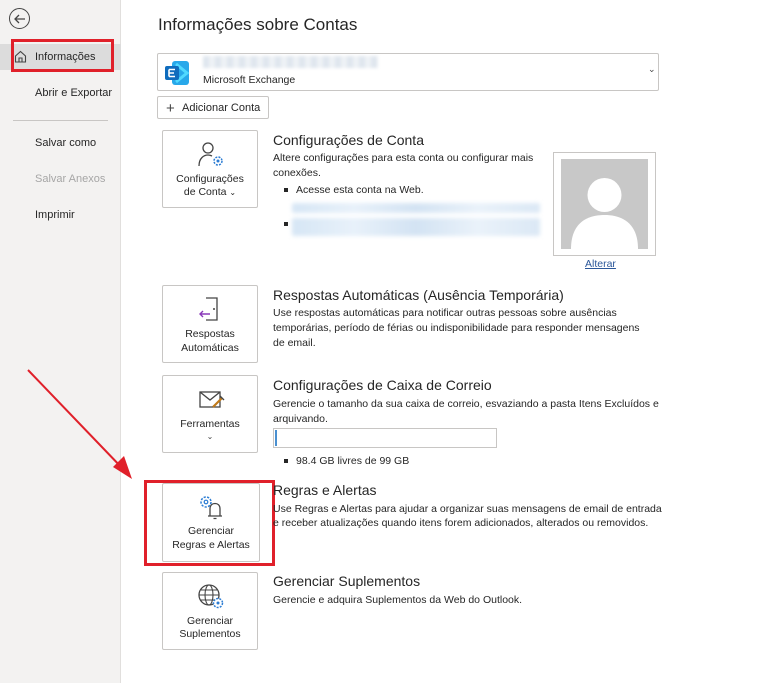  I want to click on highlight-box-informacoes, so click(62, 55).